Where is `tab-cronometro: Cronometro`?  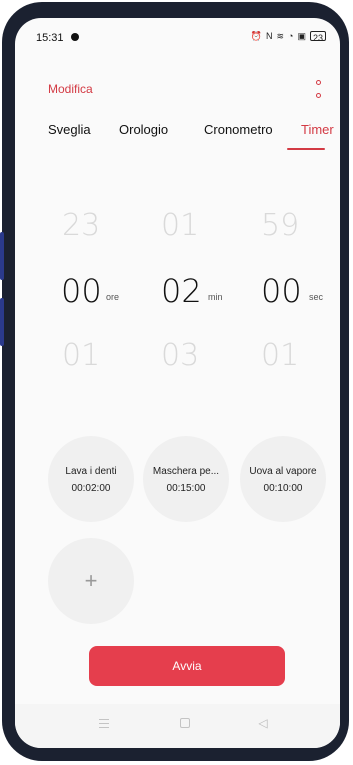
tab-cronometro: Cronometro is located at coordinates (238, 129).